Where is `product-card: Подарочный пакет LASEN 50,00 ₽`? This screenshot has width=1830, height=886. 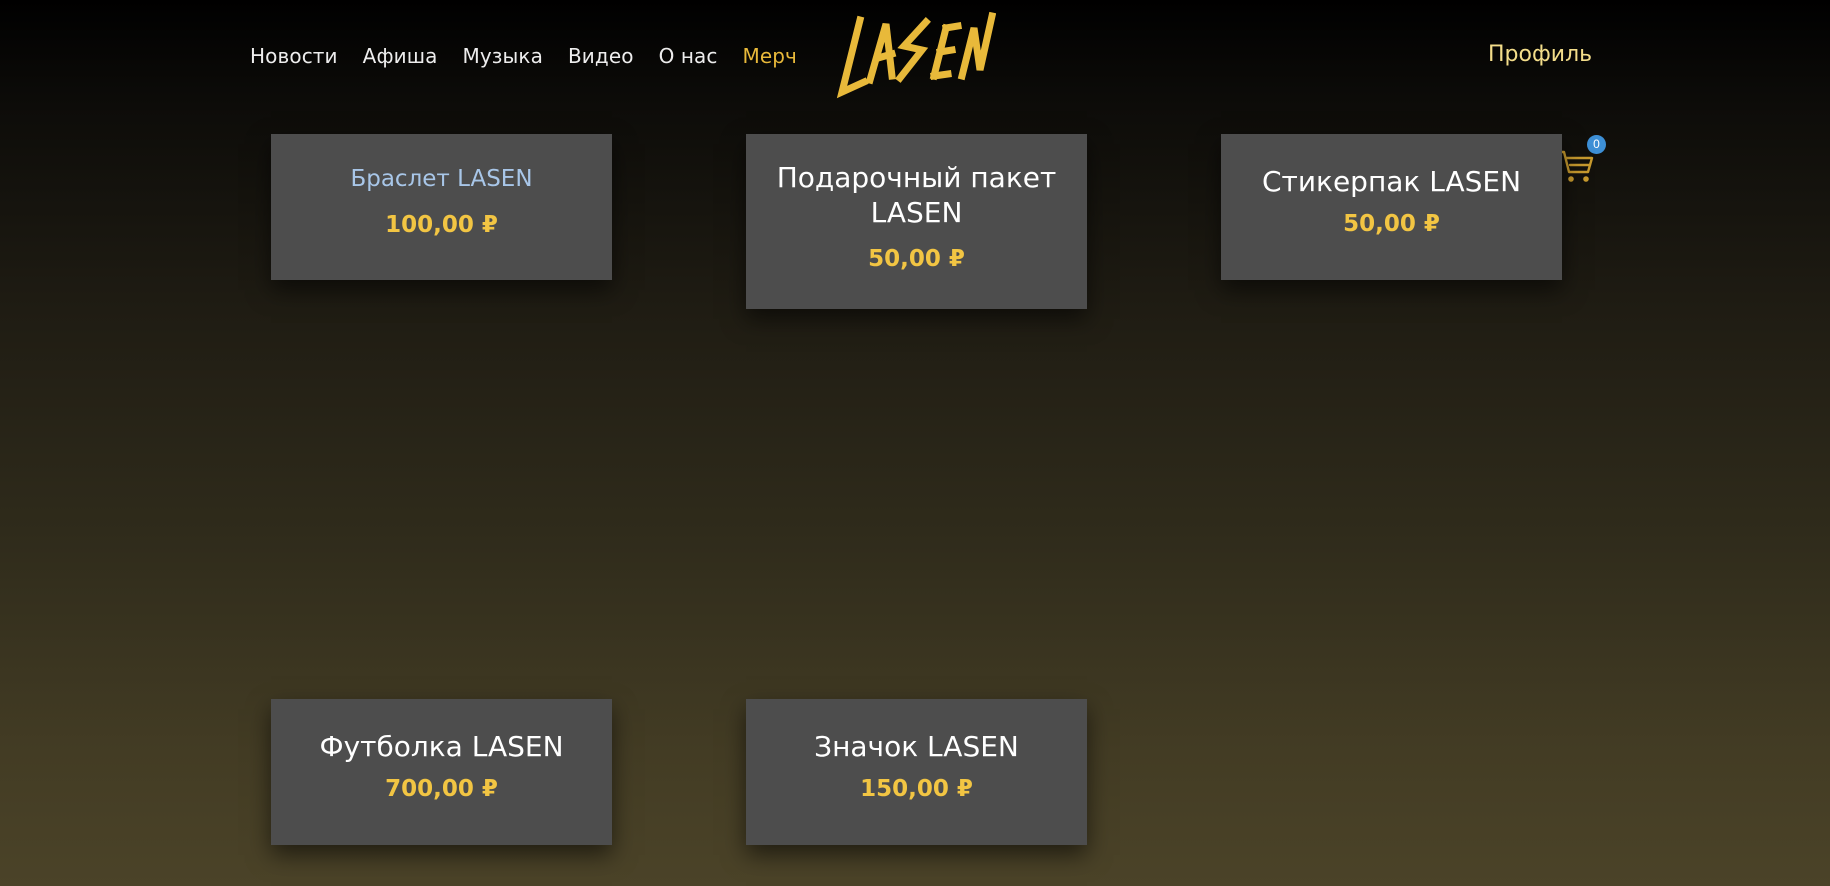
product-card: Подарочный пакет LASEN 50,00 ₽ is located at coordinates (916, 221).